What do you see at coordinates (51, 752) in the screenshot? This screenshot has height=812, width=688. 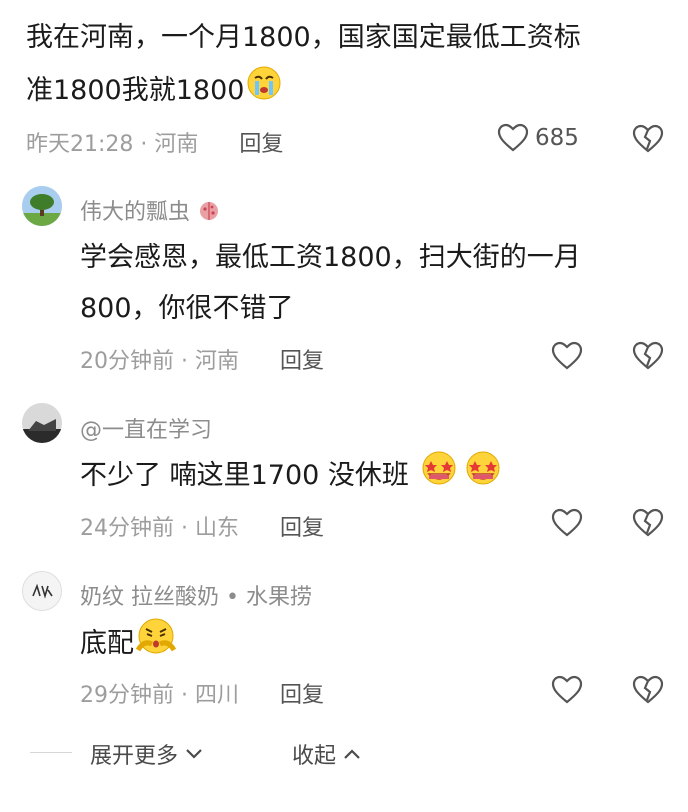 I see `divider-line` at bounding box center [51, 752].